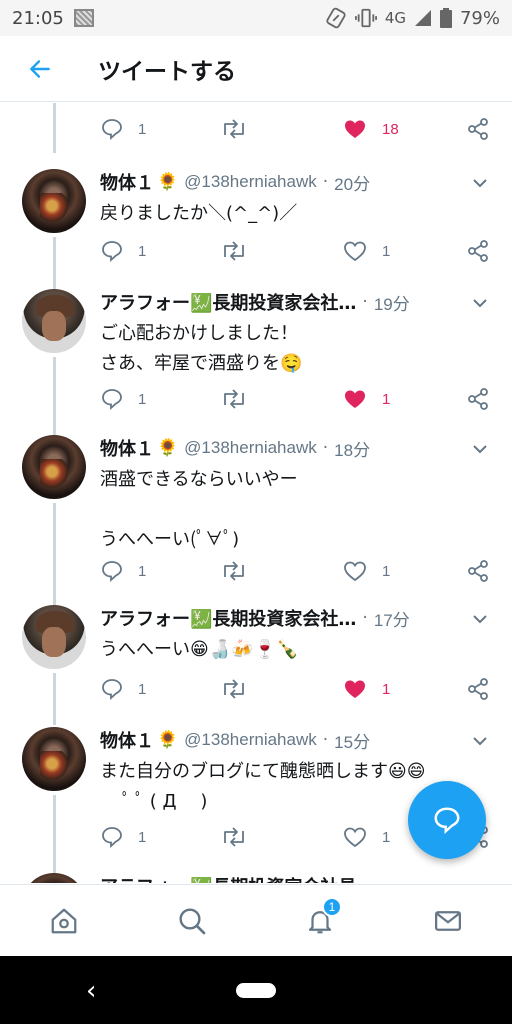 The image size is (512, 1024). I want to click on tweet-header: アラフォー💹長期投資家会社… · 17分, so click(300, 618).